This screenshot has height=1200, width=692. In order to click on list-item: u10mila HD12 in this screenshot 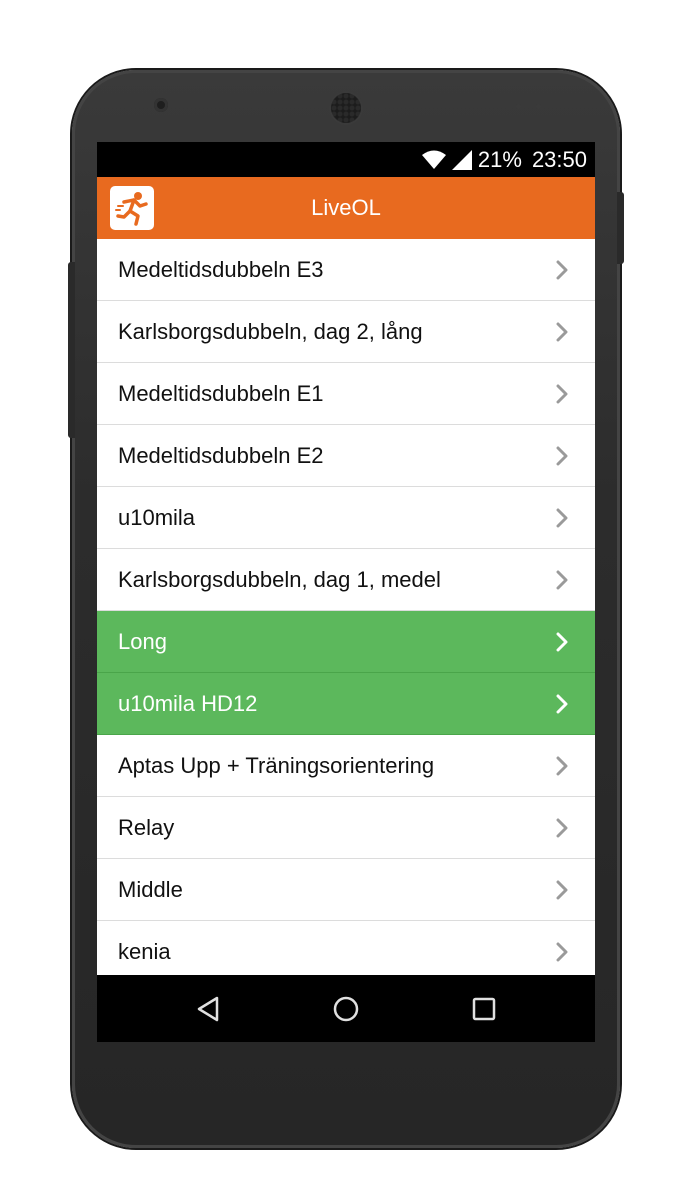, I will do `click(346, 704)`.